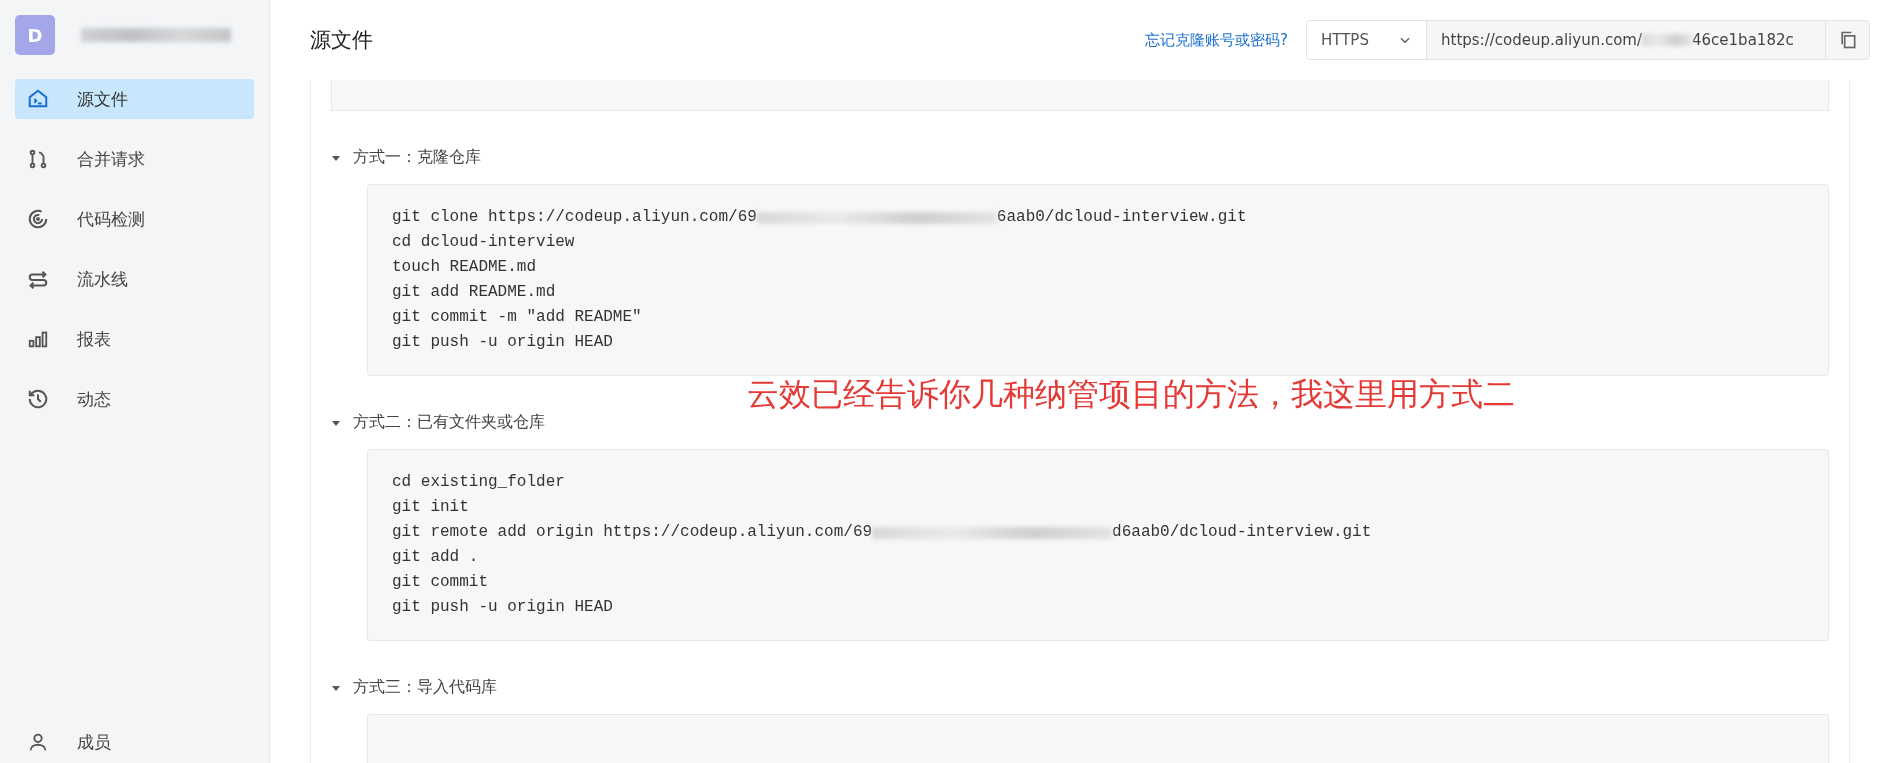 The width and height of the screenshot is (1890, 763). What do you see at coordinates (483, 242) in the screenshot?
I see `code-text: cd dcloud-interview` at bounding box center [483, 242].